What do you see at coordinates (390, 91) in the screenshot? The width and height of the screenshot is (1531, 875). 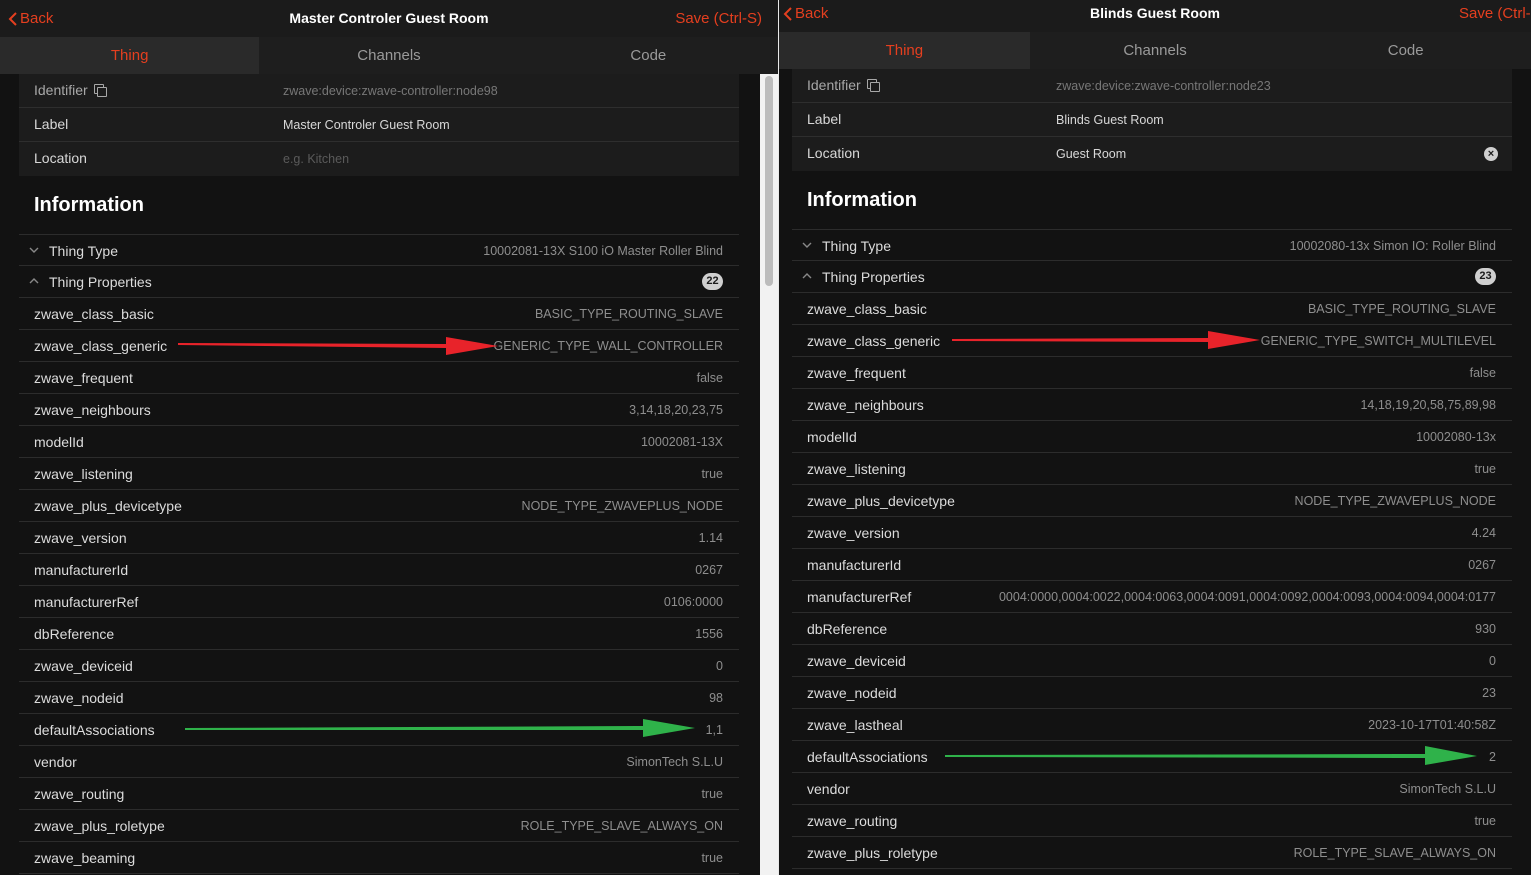 I see `identifier-value: zwave:device:zwave-controller:node98` at bounding box center [390, 91].